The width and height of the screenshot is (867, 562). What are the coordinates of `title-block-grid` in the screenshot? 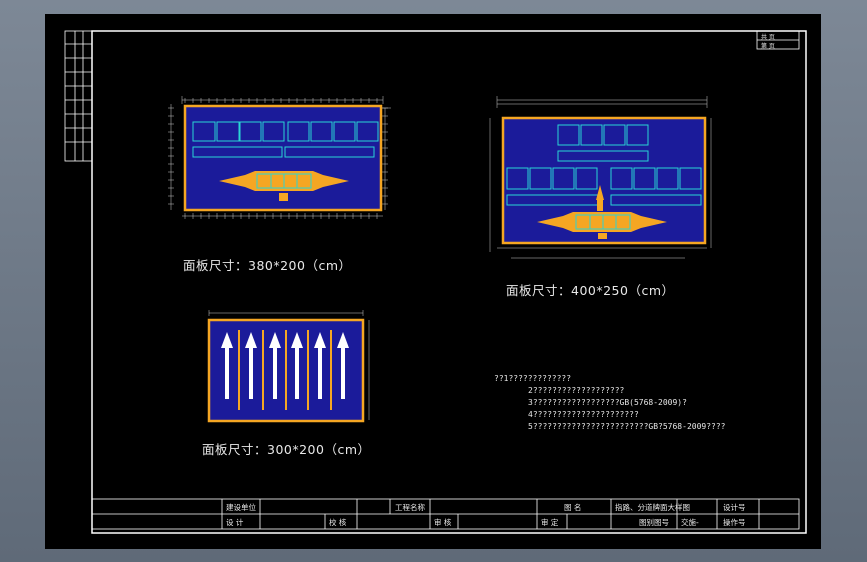 It's located at (445, 514).